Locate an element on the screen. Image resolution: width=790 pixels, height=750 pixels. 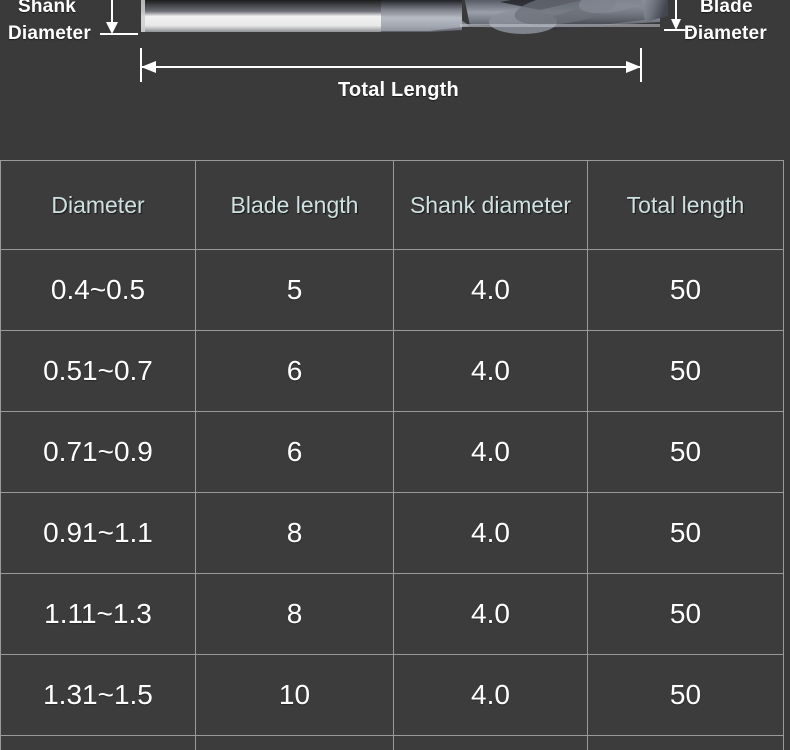
blade-diameter-label-line2: Diameter is located at coordinates (725, 33).